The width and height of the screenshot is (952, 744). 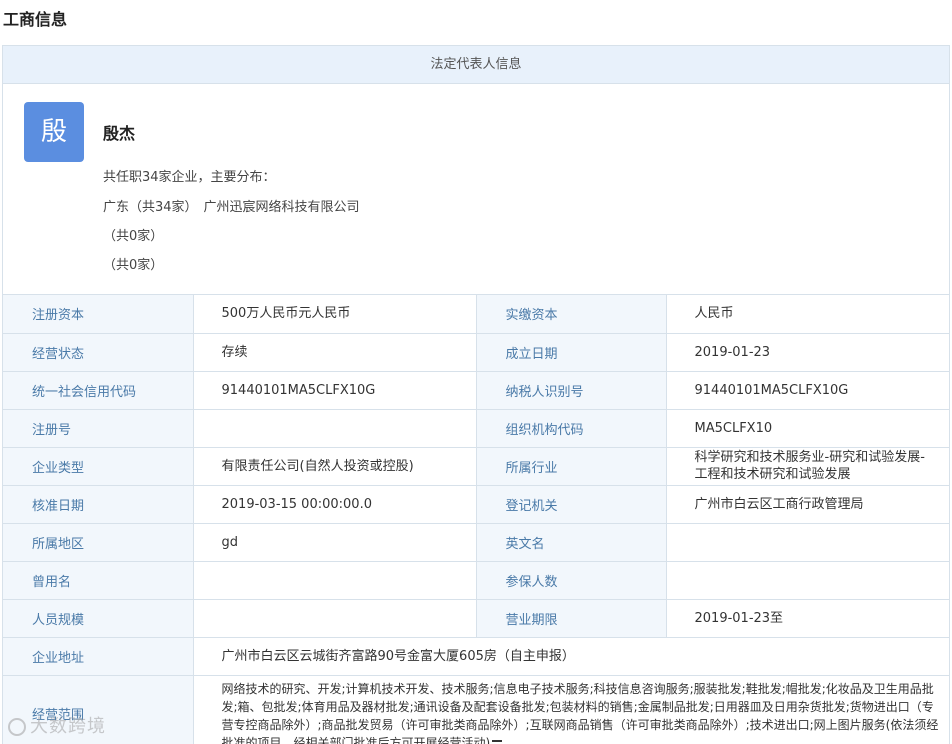 I want to click on field-value: 存续, so click(x=335, y=352).